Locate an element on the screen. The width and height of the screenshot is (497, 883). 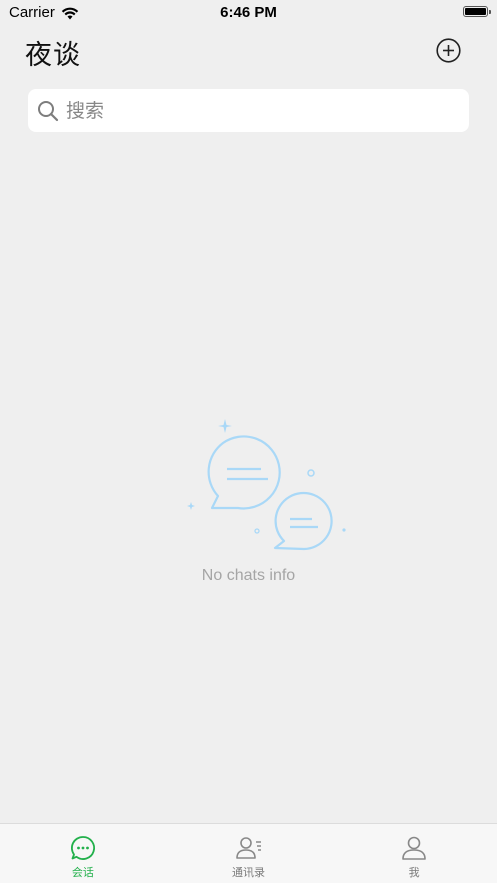
tab-label: 我 is located at coordinates (414, 872).